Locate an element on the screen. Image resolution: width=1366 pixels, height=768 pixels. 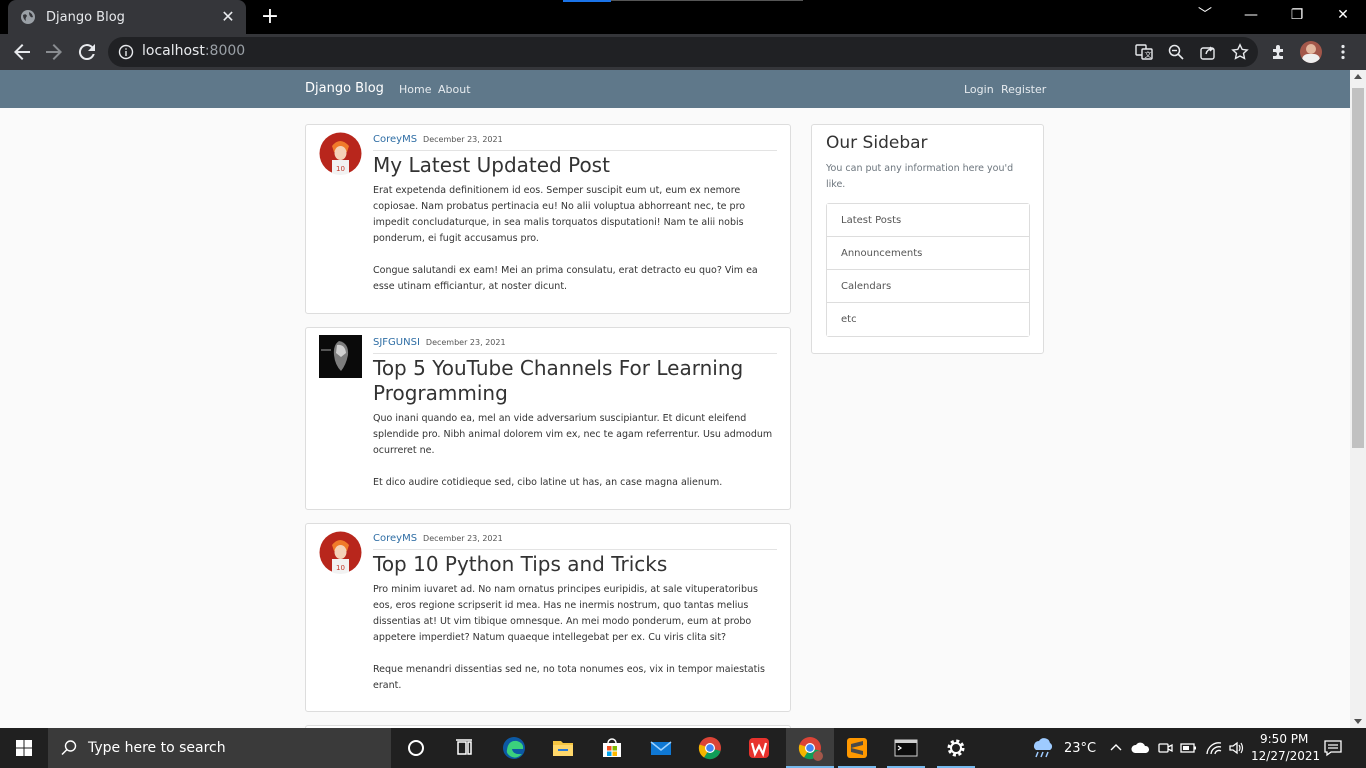
site-navbar: Django Blog Home About Login Register is located at coordinates (675, 89).